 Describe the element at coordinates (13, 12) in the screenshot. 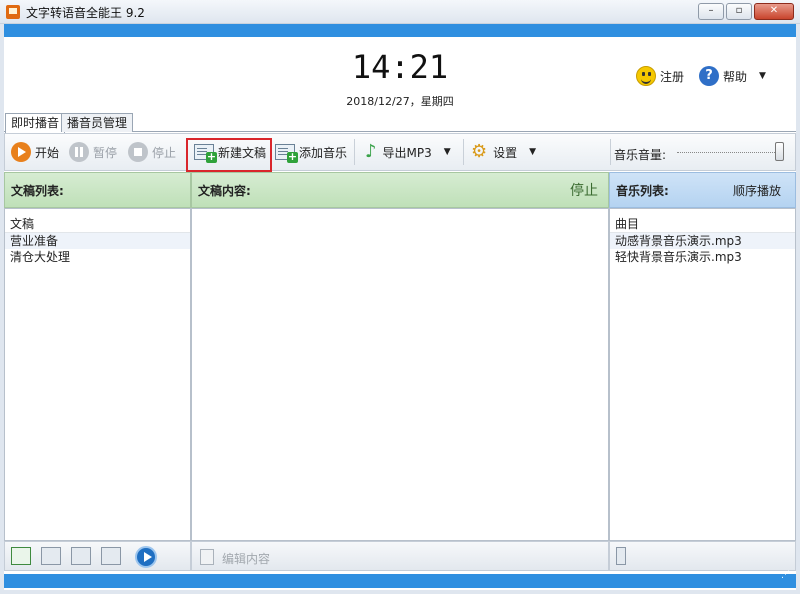

I see `app-logo-icon` at that location.